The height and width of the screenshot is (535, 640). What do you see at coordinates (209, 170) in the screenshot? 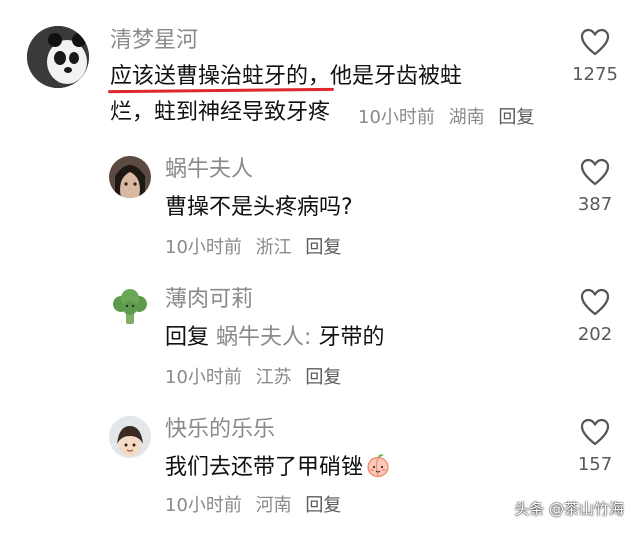
I see `comment-username: 蜗牛夫人` at bounding box center [209, 170].